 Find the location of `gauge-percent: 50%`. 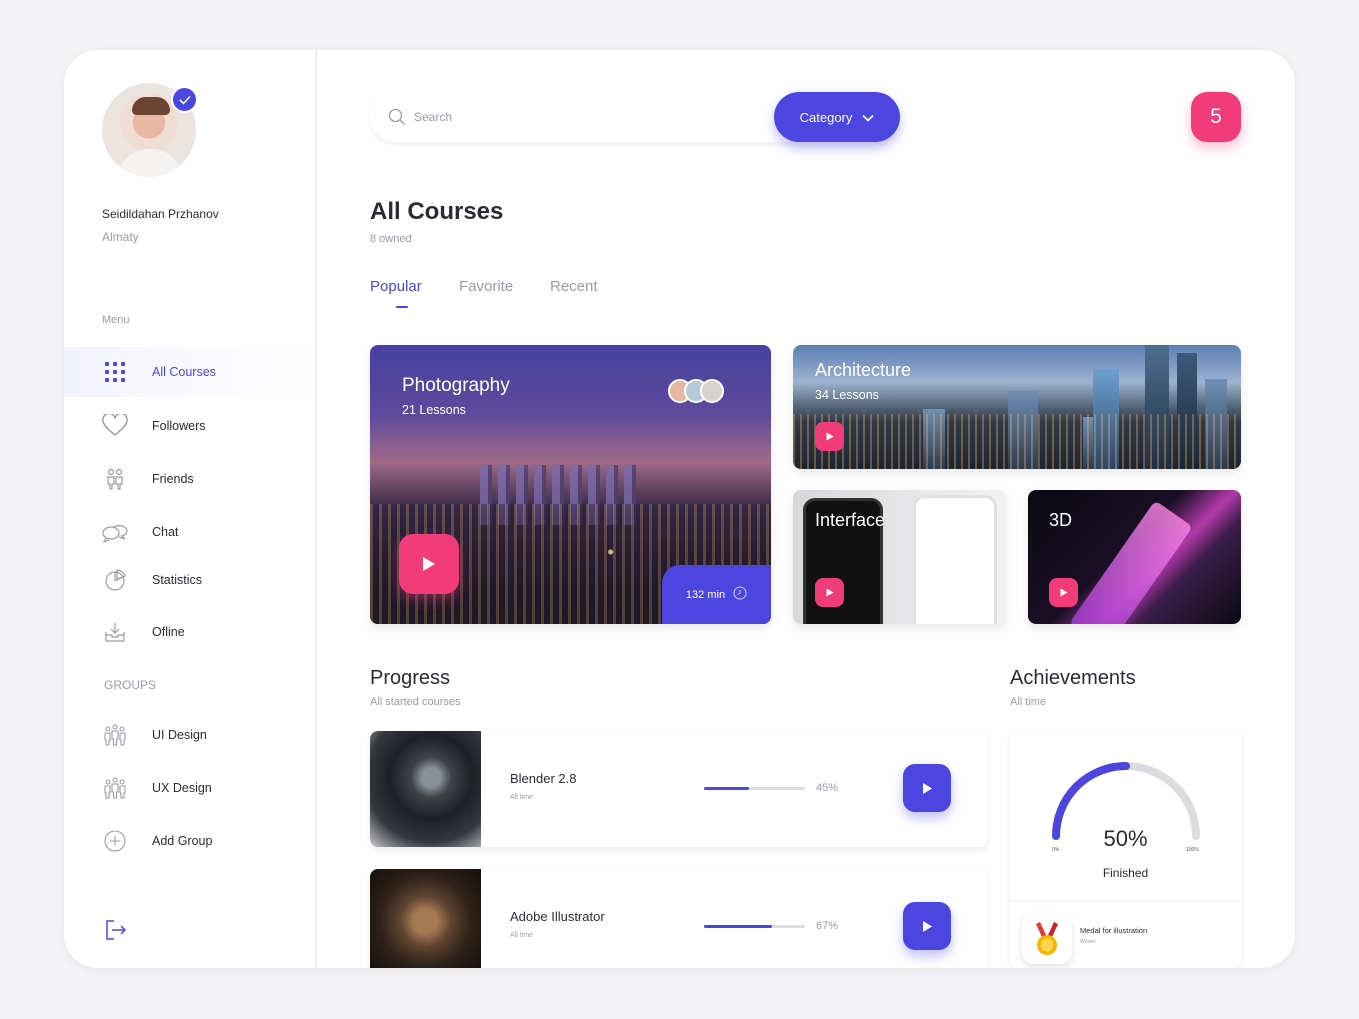

gauge-percent: 50% is located at coordinates (1125, 838).